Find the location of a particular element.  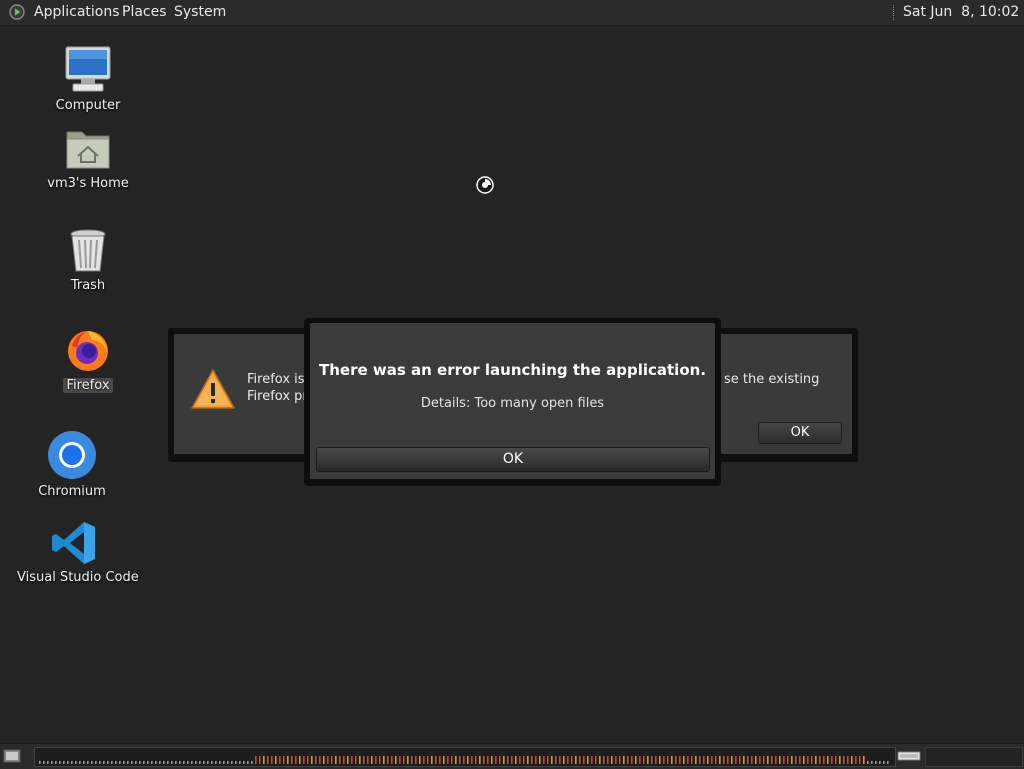

desktop-icon-label: Chromium is located at coordinates (72, 491).